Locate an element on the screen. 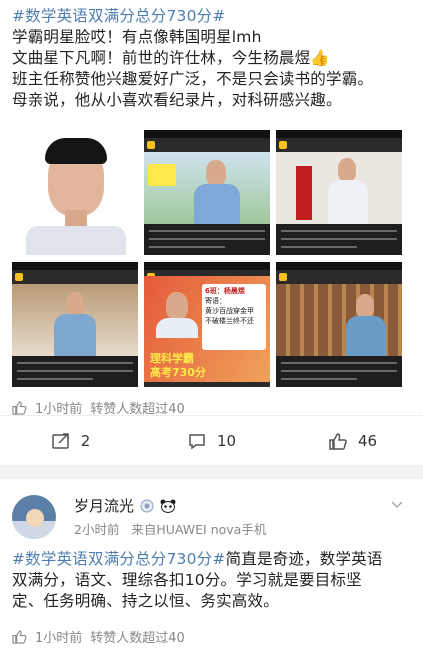  image-thumb-poster: 6班：杨晨煜 寄语： 黄沙百战穿金甲 不破楼兰终不还 理科学霸 高考730分 is located at coordinates (207, 324).